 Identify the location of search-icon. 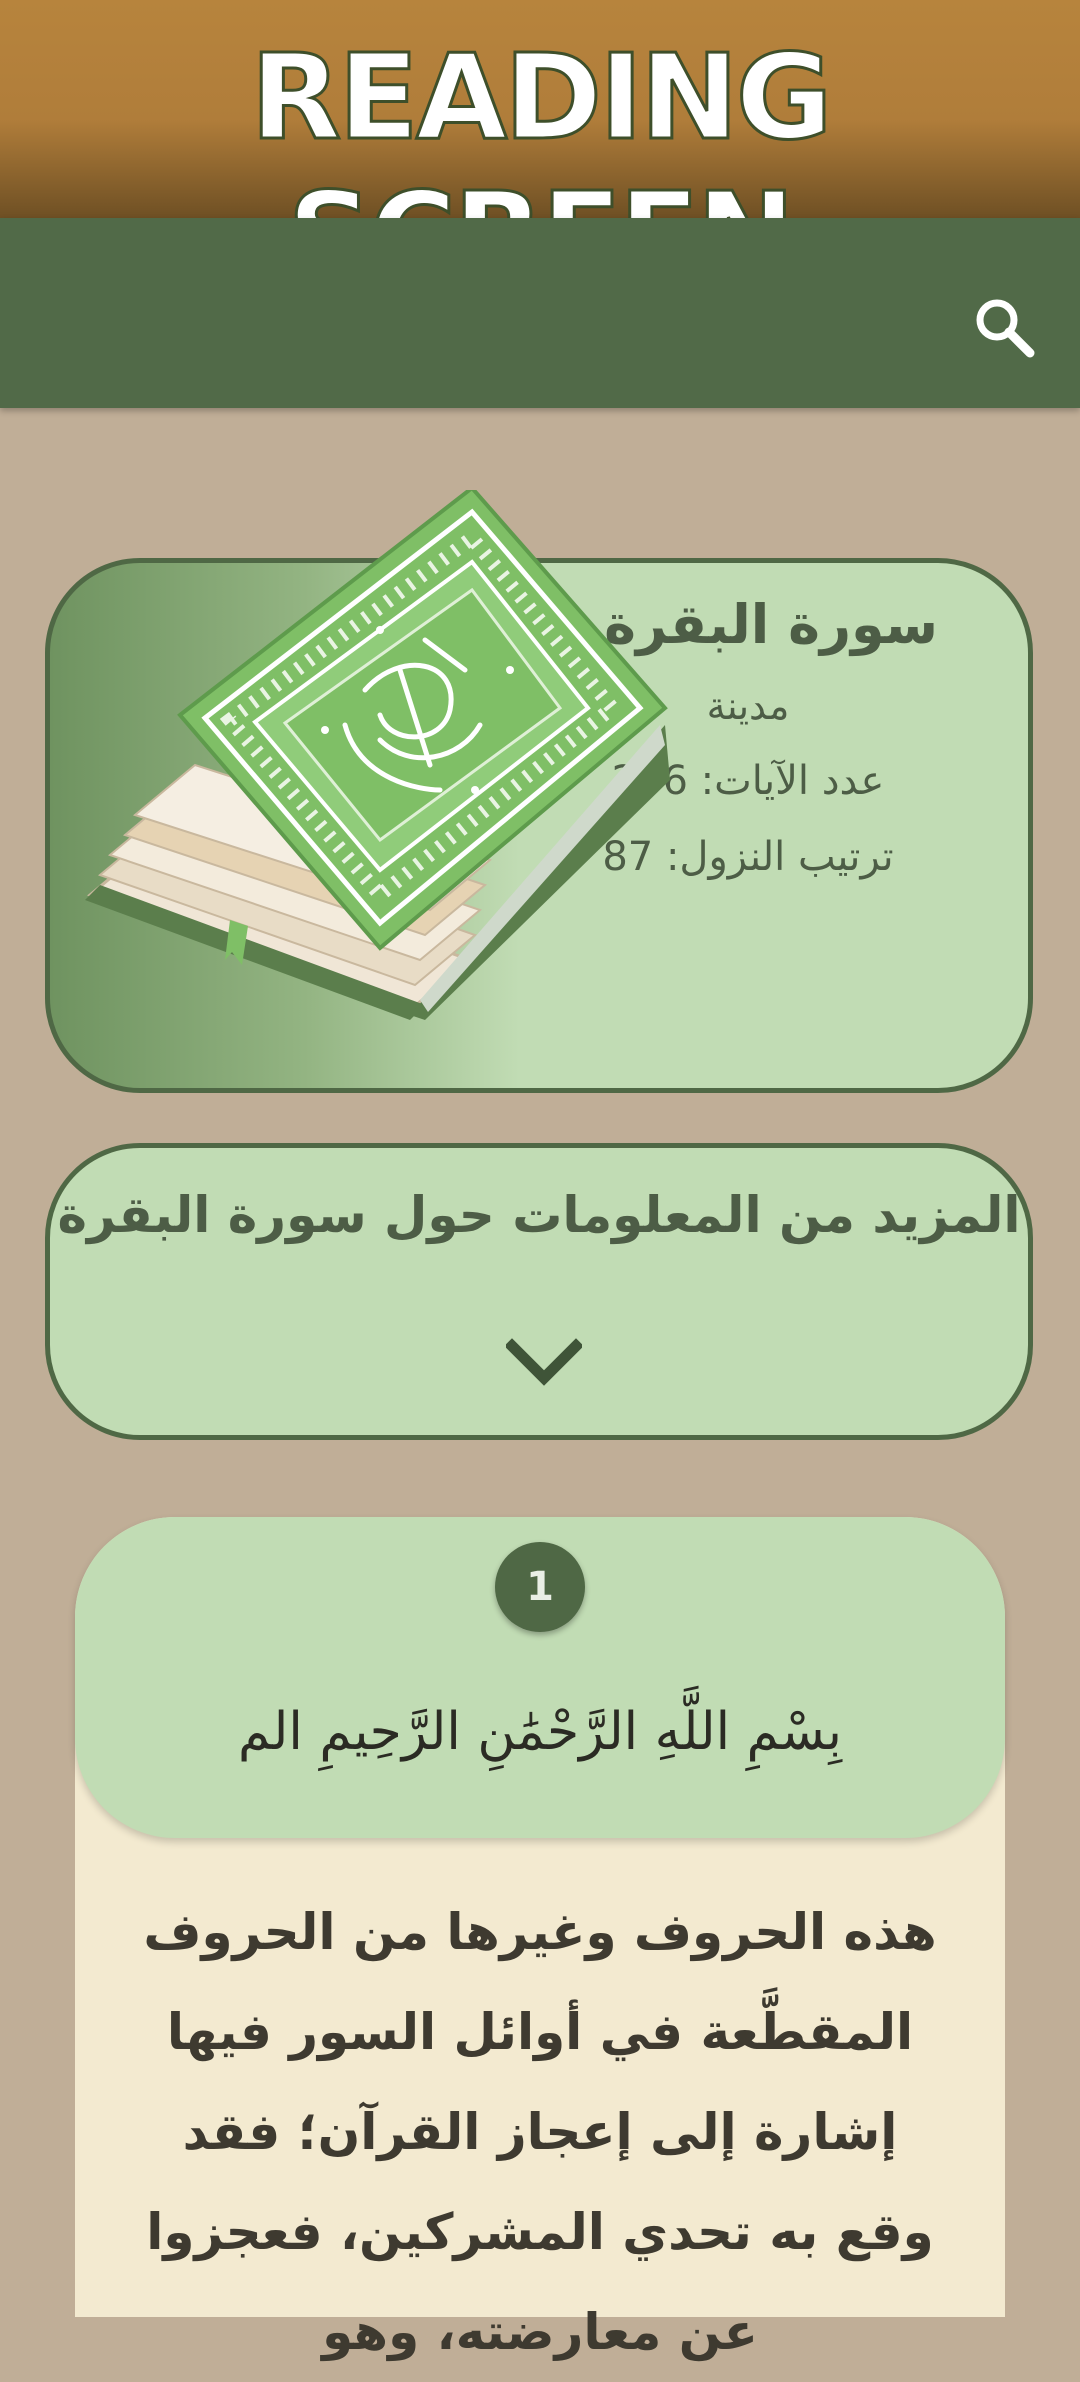
(1005, 328).